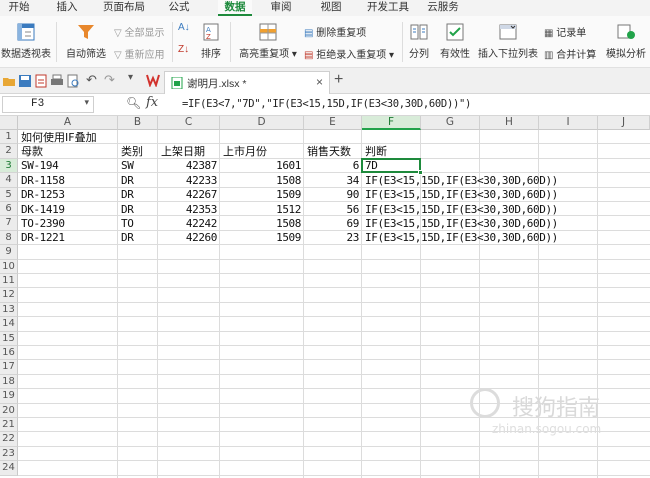 This screenshot has height=478, width=650. Describe the element at coordinates (188, 209) in the screenshot. I see `cell-c6: 42353` at that location.